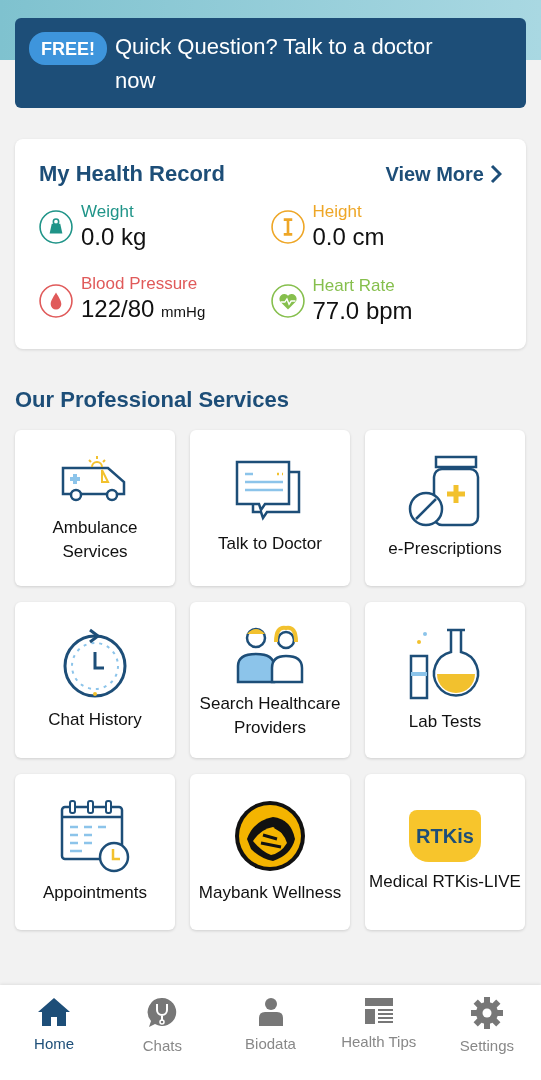  I want to click on stethoscope-chat-icon, so click(162, 1013).